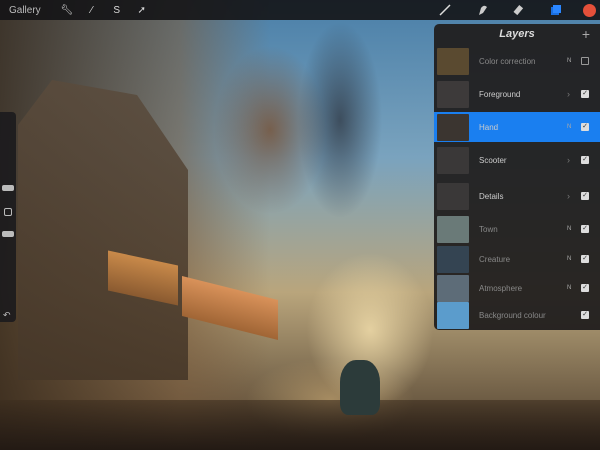 Image resolution: width=600 pixels, height=450 pixels. Describe the element at coordinates (586, 34) in the screenshot. I see `add-layer-button: +` at that location.